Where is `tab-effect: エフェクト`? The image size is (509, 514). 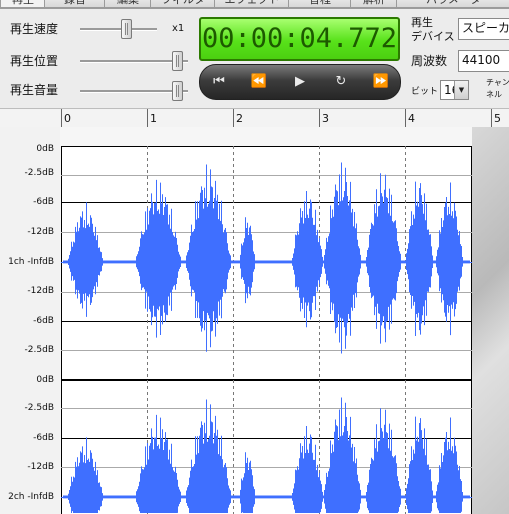 tab-effect: エフェクト is located at coordinates (252, 4).